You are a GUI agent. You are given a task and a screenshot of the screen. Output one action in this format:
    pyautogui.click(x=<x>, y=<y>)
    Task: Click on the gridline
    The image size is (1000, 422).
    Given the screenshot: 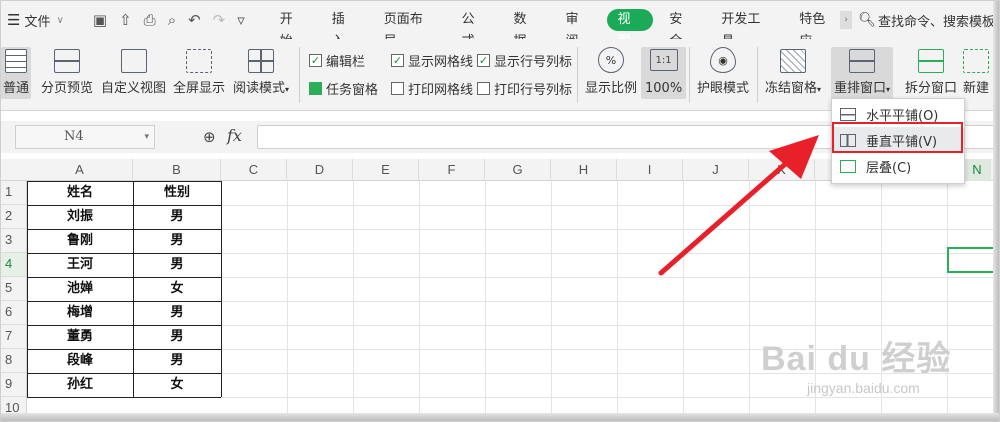 What is the action you would take?
    pyautogui.click(x=617, y=298)
    